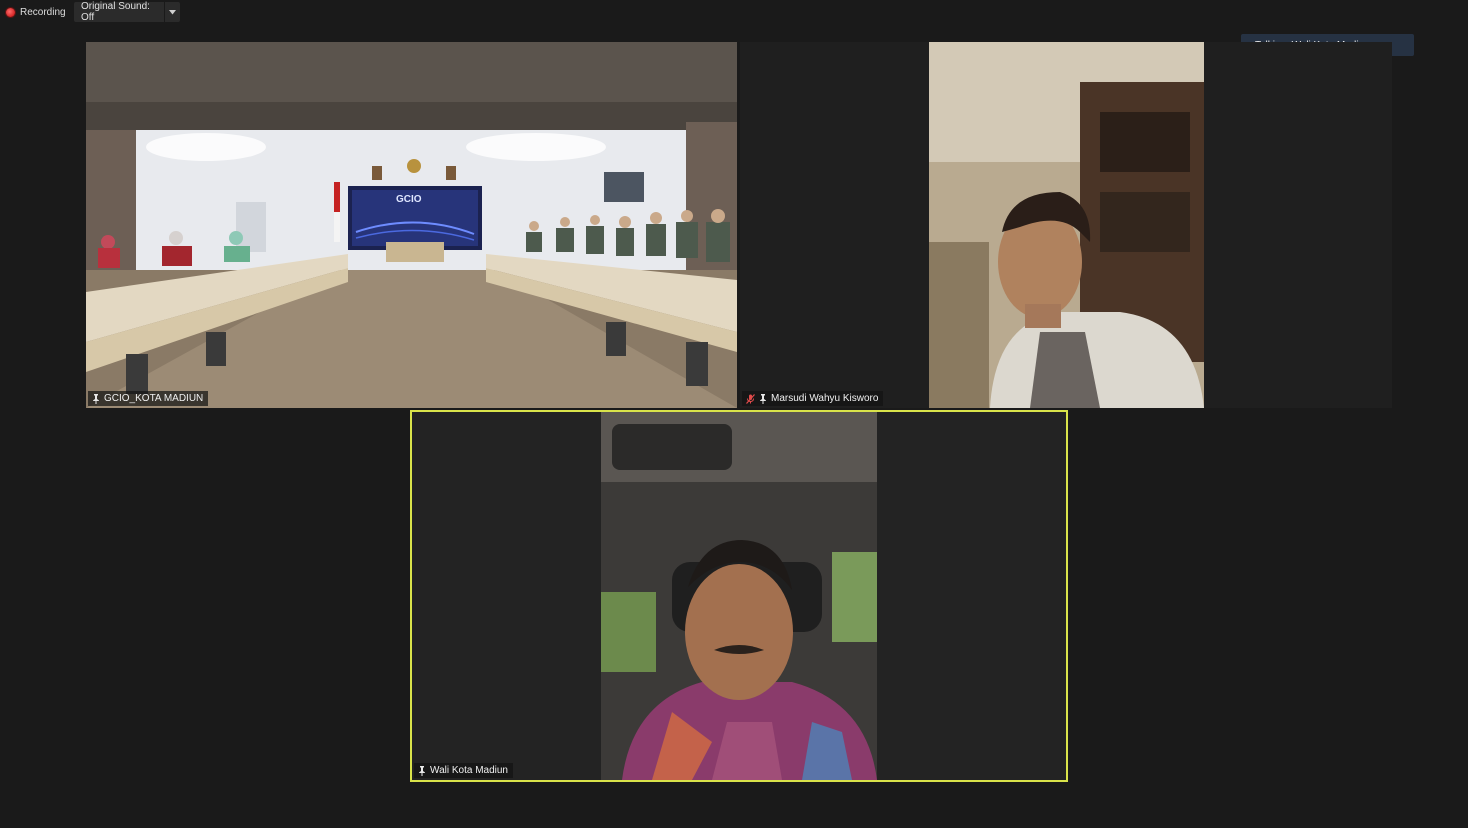  What do you see at coordinates (154, 398) in the screenshot?
I see `participant-name: GCIO_KOTA MADIUN` at bounding box center [154, 398].